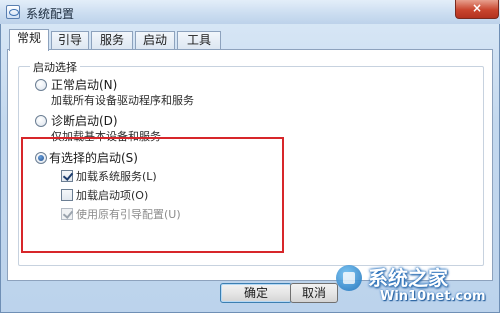 This screenshot has width=500, height=313. I want to click on tab-boot: 引导, so click(70, 40).